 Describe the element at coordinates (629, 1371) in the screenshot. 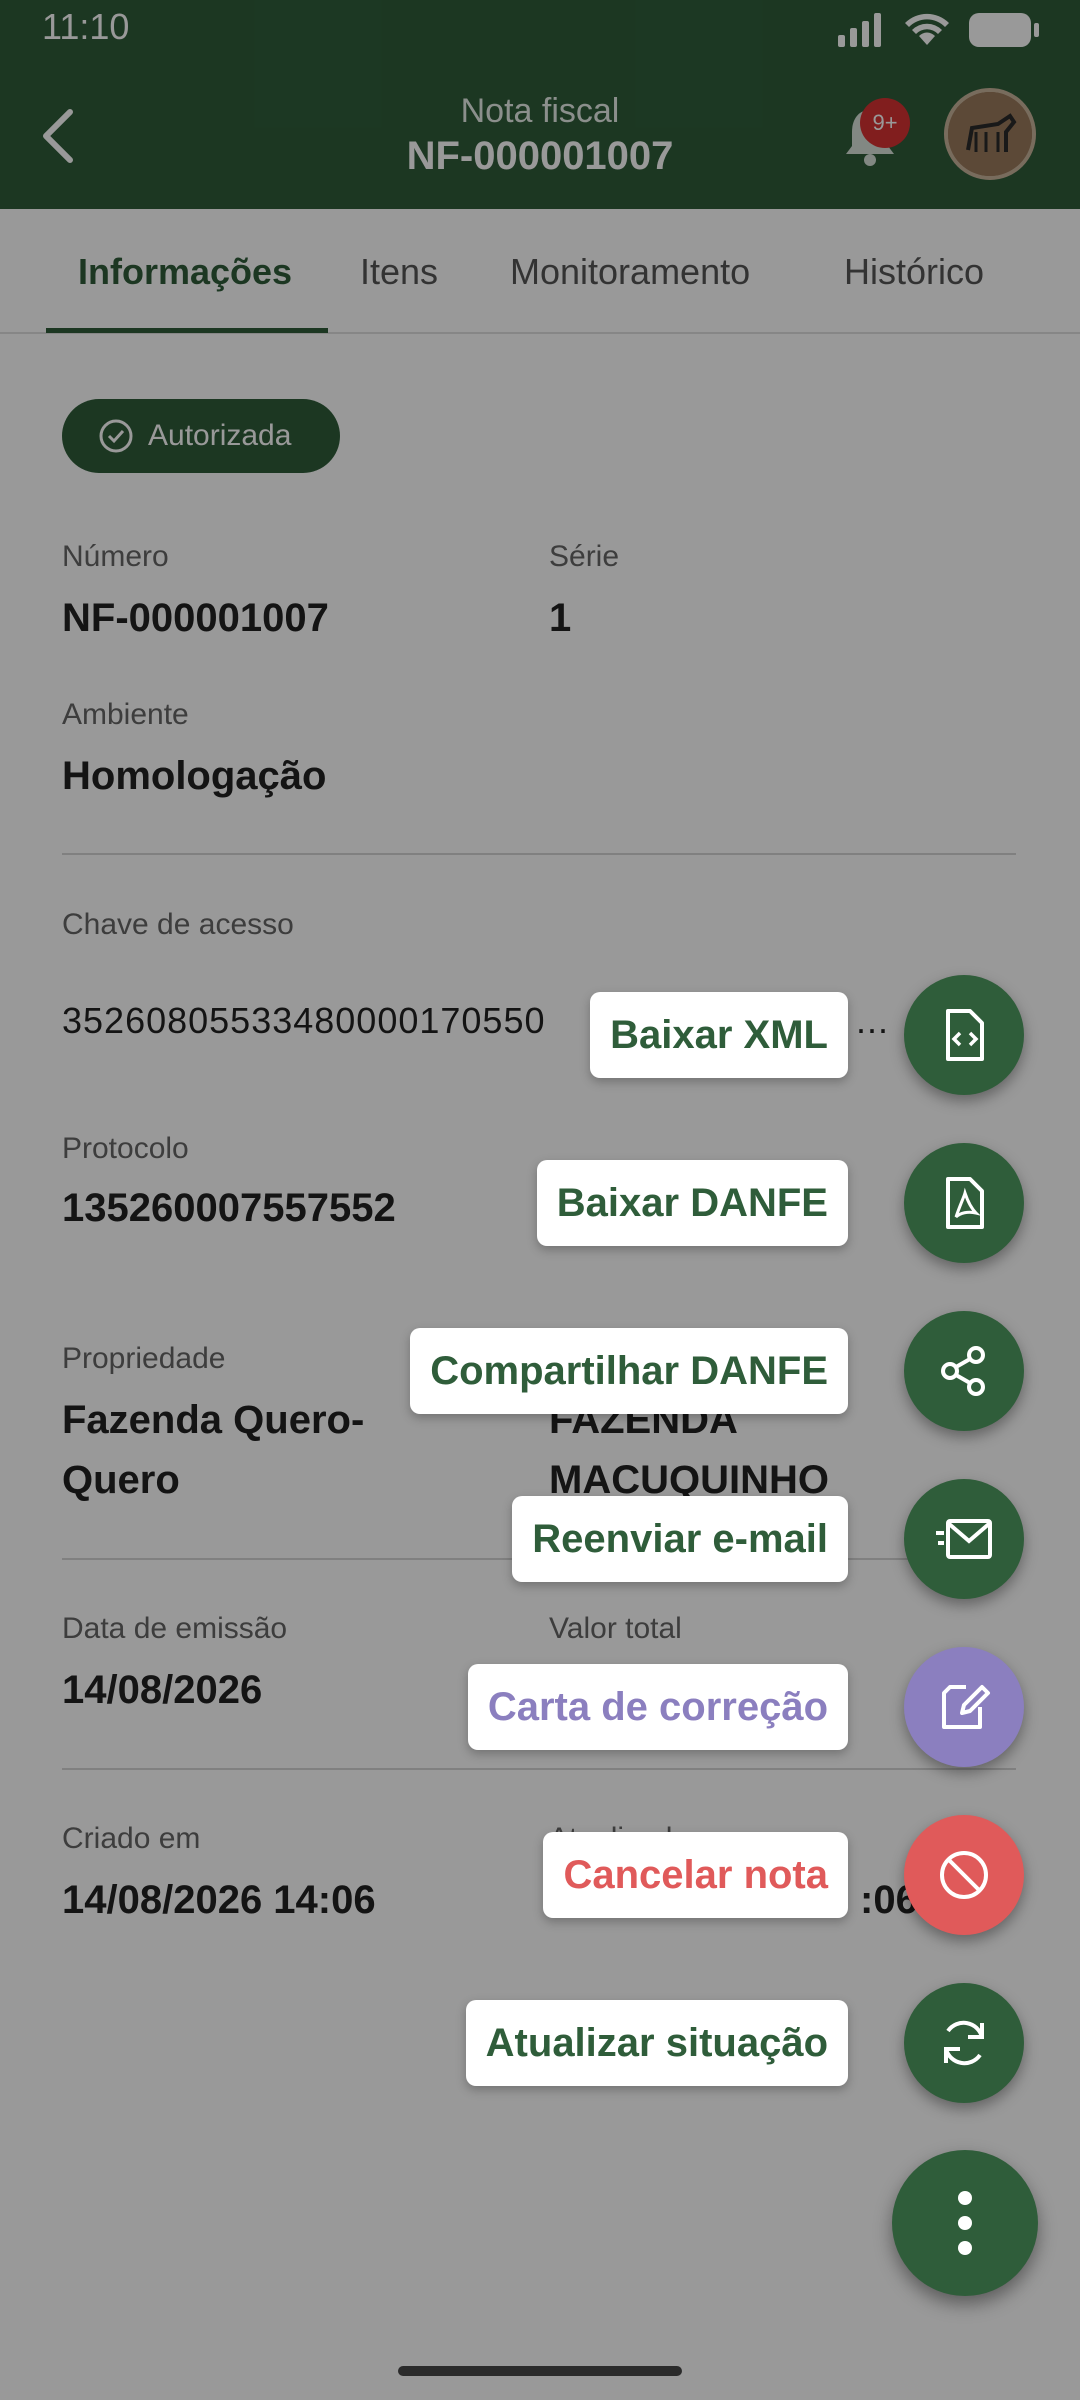

I see `fab-label-compartilhar-danfe: Compartilhar DANFE` at that location.